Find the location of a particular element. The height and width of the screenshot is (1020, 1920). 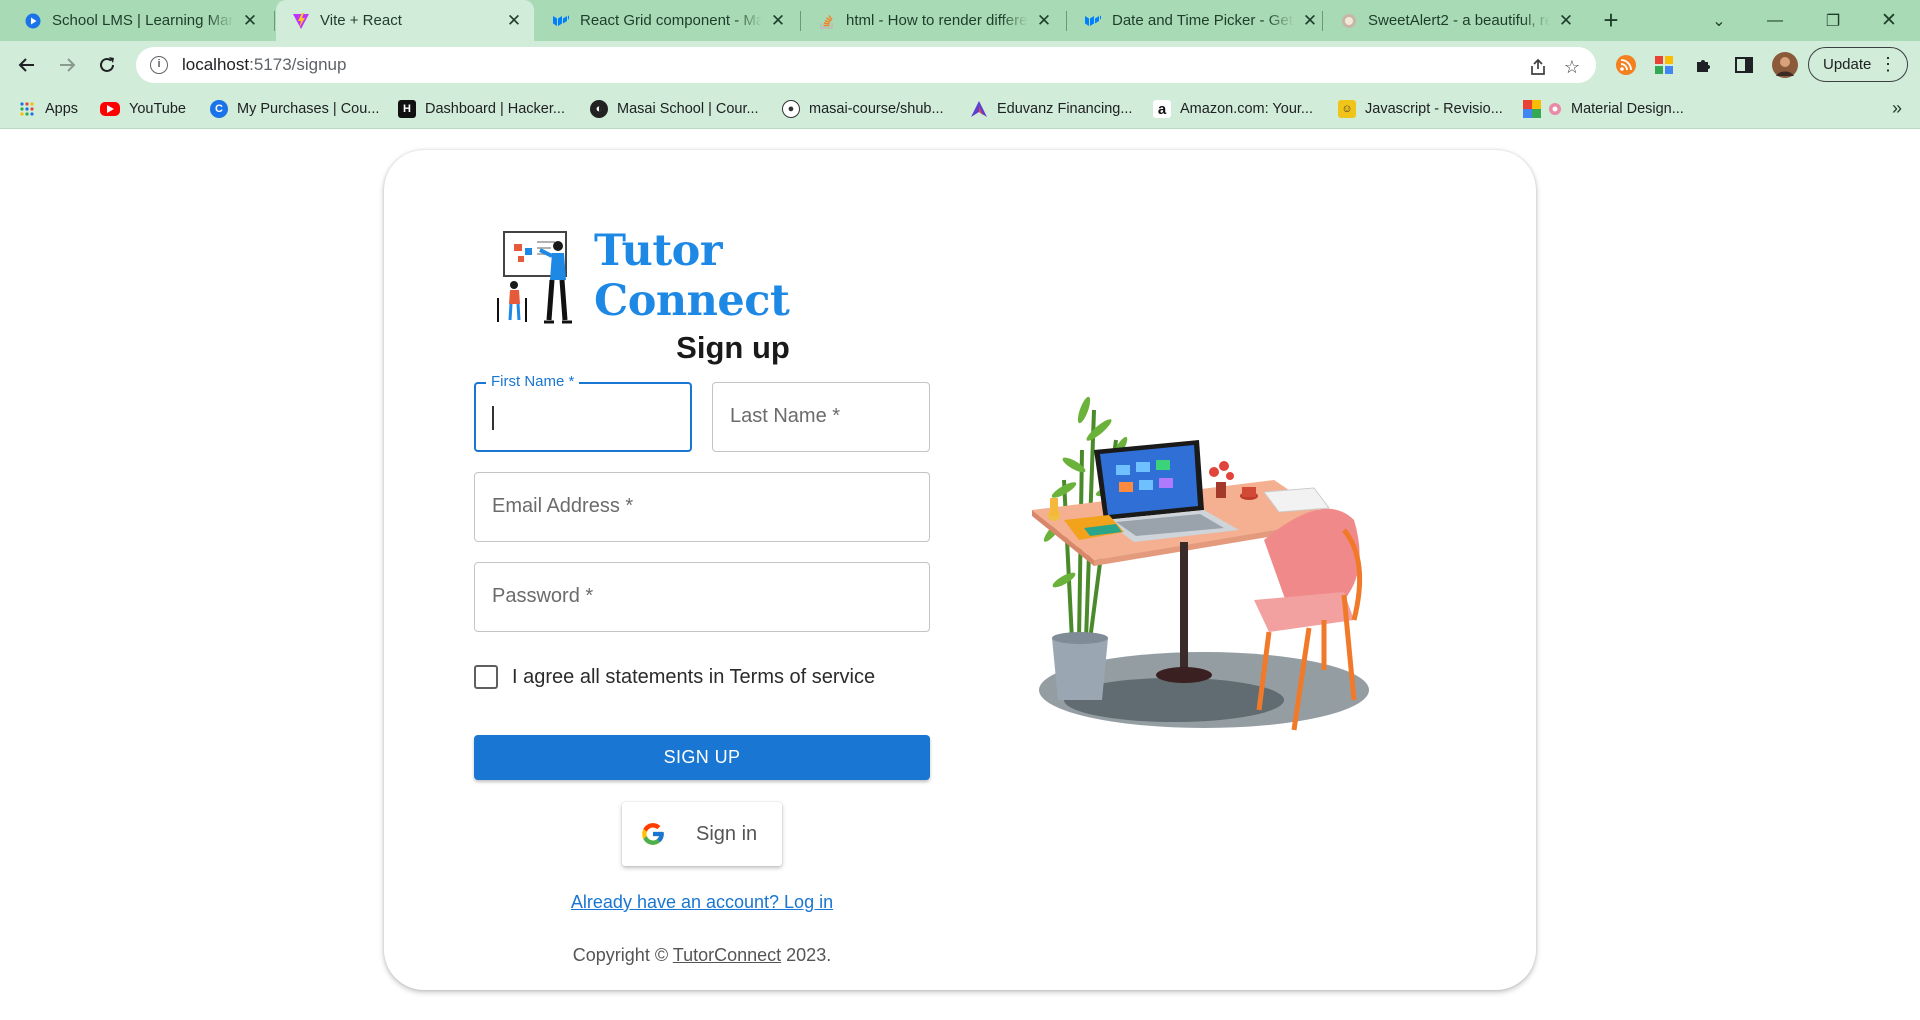

more-options-icon: ⋮ is located at coordinates (1888, 64).